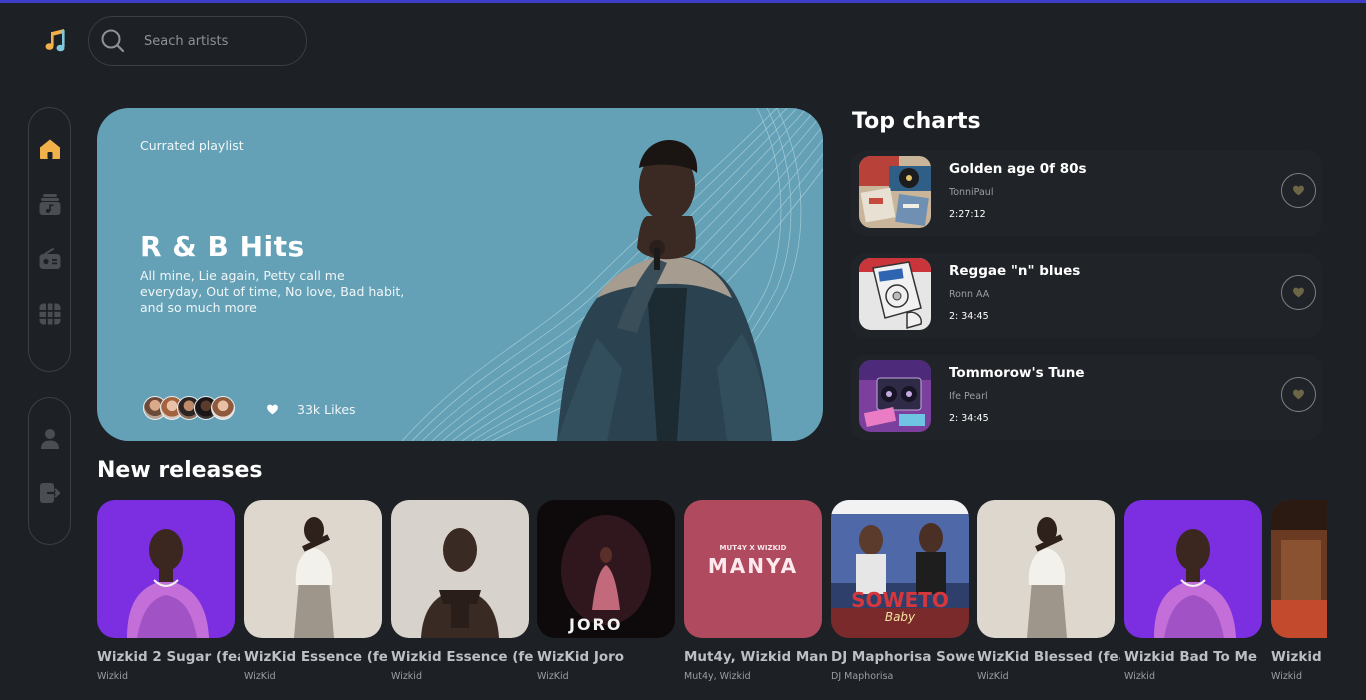 This screenshot has height=700, width=1366. What do you see at coordinates (113, 41) in the screenshot?
I see `search-icon` at bounding box center [113, 41].